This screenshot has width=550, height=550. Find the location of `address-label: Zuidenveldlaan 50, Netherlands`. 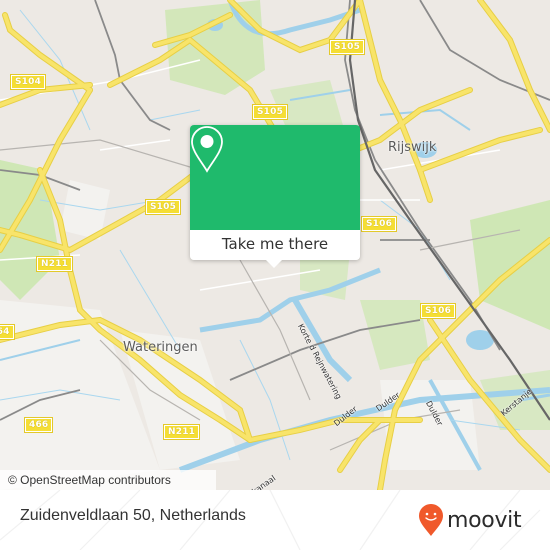

address-label: Zuidenveldlaan 50, Netherlands is located at coordinates (133, 515).